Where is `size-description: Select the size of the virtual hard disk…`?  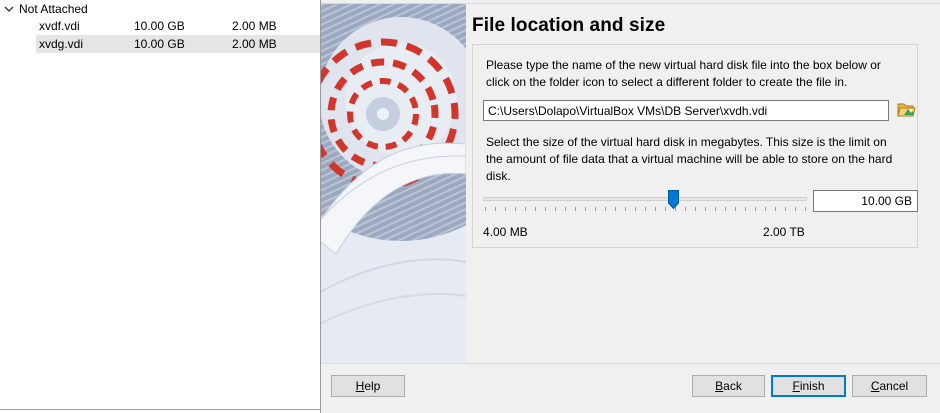 size-description: Select the size of the virtual hard disk… is located at coordinates (689, 159).